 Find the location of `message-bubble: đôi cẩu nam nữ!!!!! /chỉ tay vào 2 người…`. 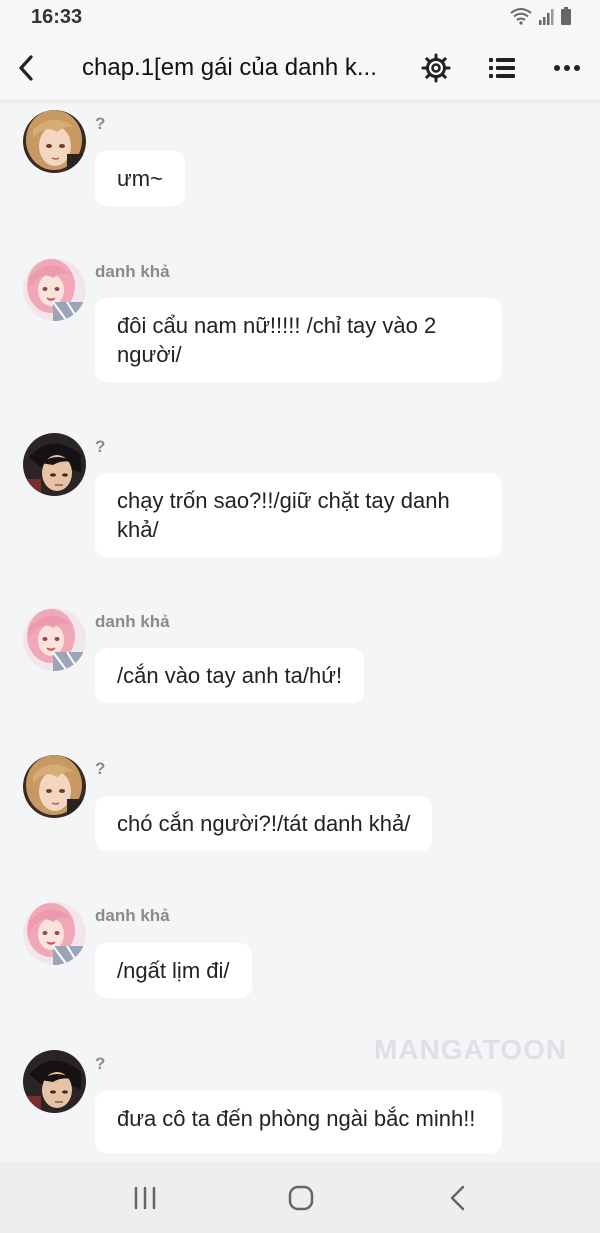

message-bubble: đôi cẩu nam nữ!!!!! /chỉ tay vào 2 người… is located at coordinates (298, 340).